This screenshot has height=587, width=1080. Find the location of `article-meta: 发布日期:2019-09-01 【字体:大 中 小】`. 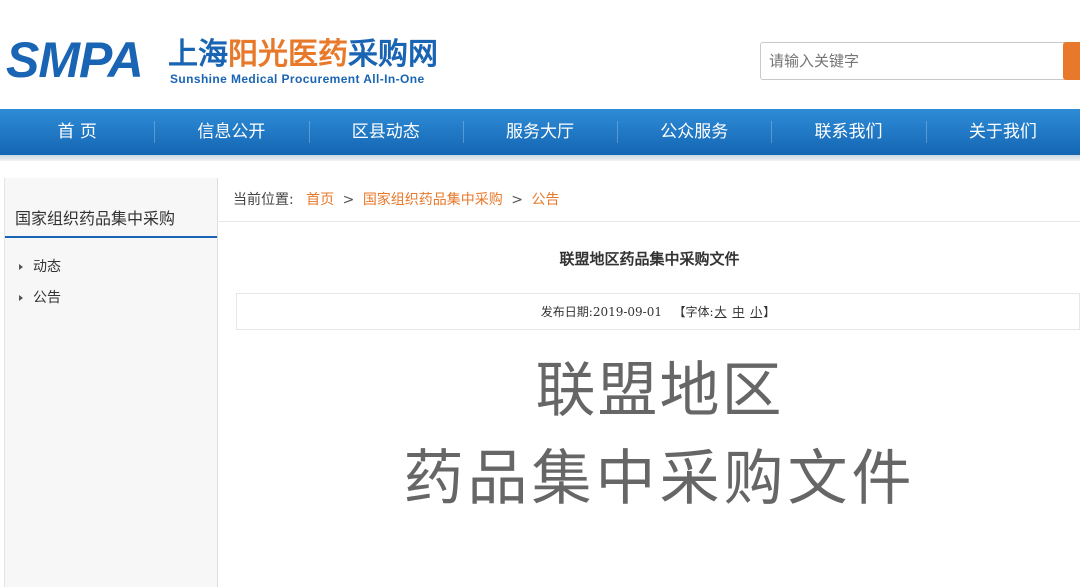

article-meta: 发布日期:2019-09-01 【字体:大 中 小】 is located at coordinates (658, 311).